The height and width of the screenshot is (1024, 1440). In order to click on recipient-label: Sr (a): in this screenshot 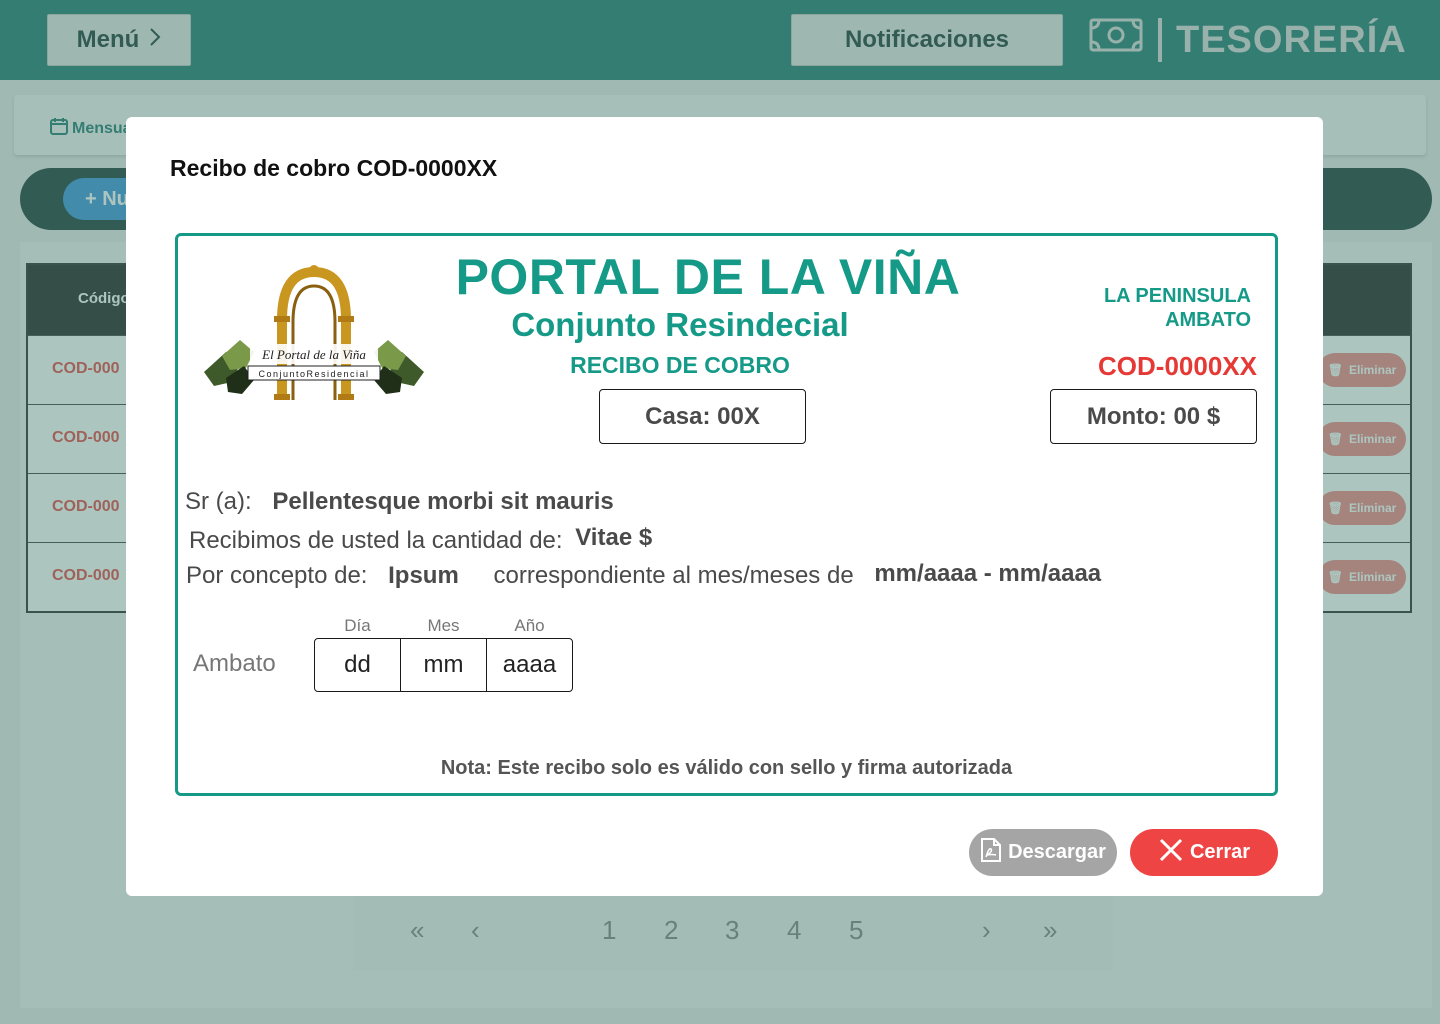, I will do `click(218, 501)`.